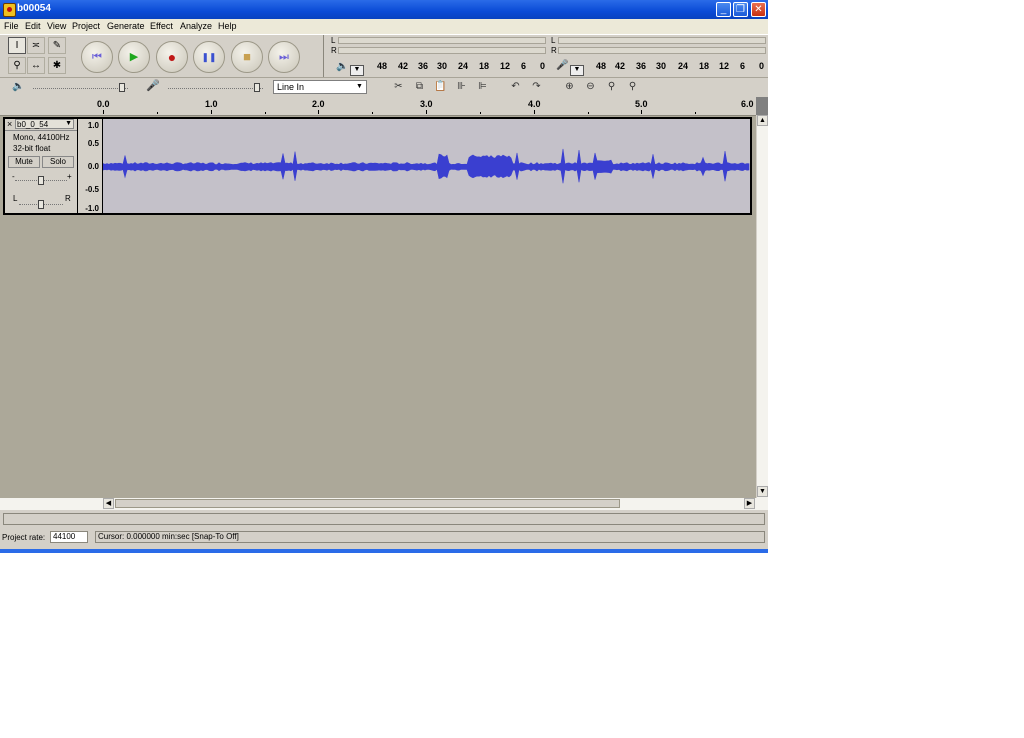 This screenshot has height=738, width=1024. Describe the element at coordinates (69, 176) in the screenshot. I see `gain-plus-label: +` at that location.